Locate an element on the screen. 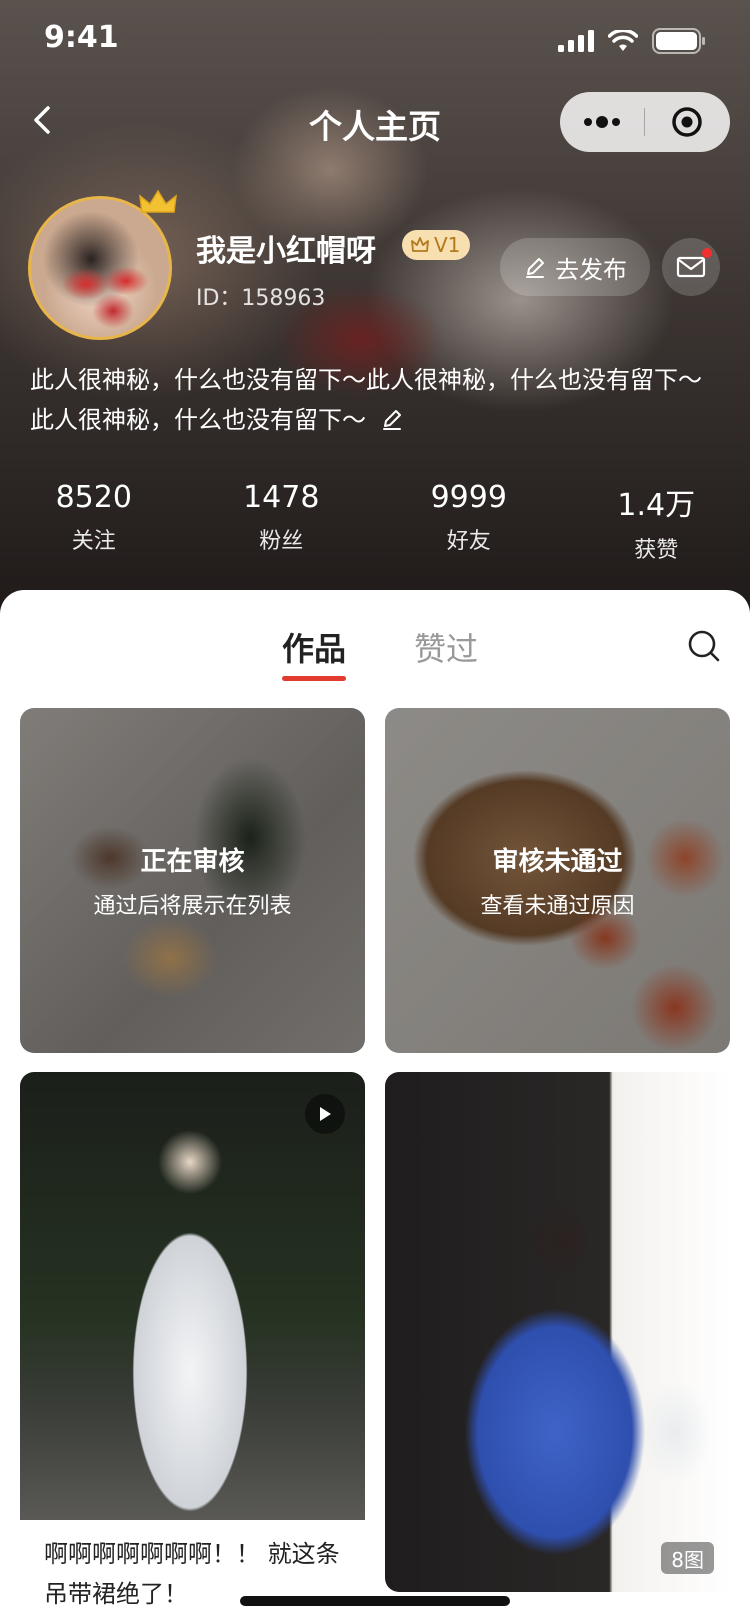 Image resolution: width=750 pixels, height=1624 pixels. post-card-under-review: 正在审核 通过后将展示在列表 is located at coordinates (192, 880).